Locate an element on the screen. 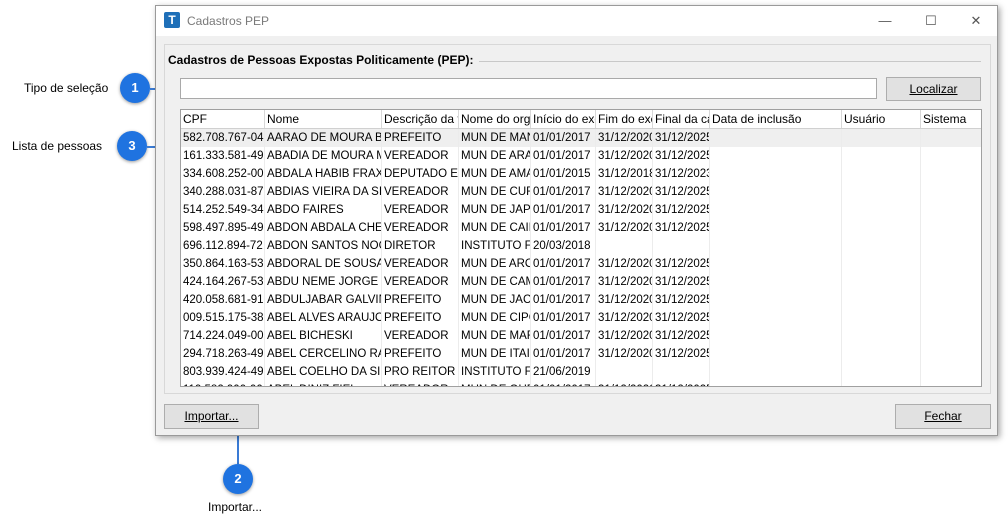  table-cell: 294.718.263-49 is located at coordinates (223, 354).